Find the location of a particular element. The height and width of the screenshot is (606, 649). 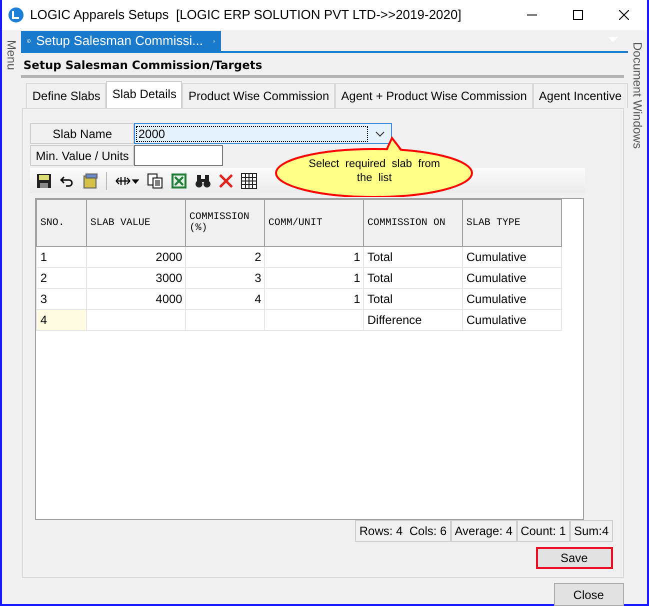

tab: Agent + Product Wise Commission is located at coordinates (434, 95).